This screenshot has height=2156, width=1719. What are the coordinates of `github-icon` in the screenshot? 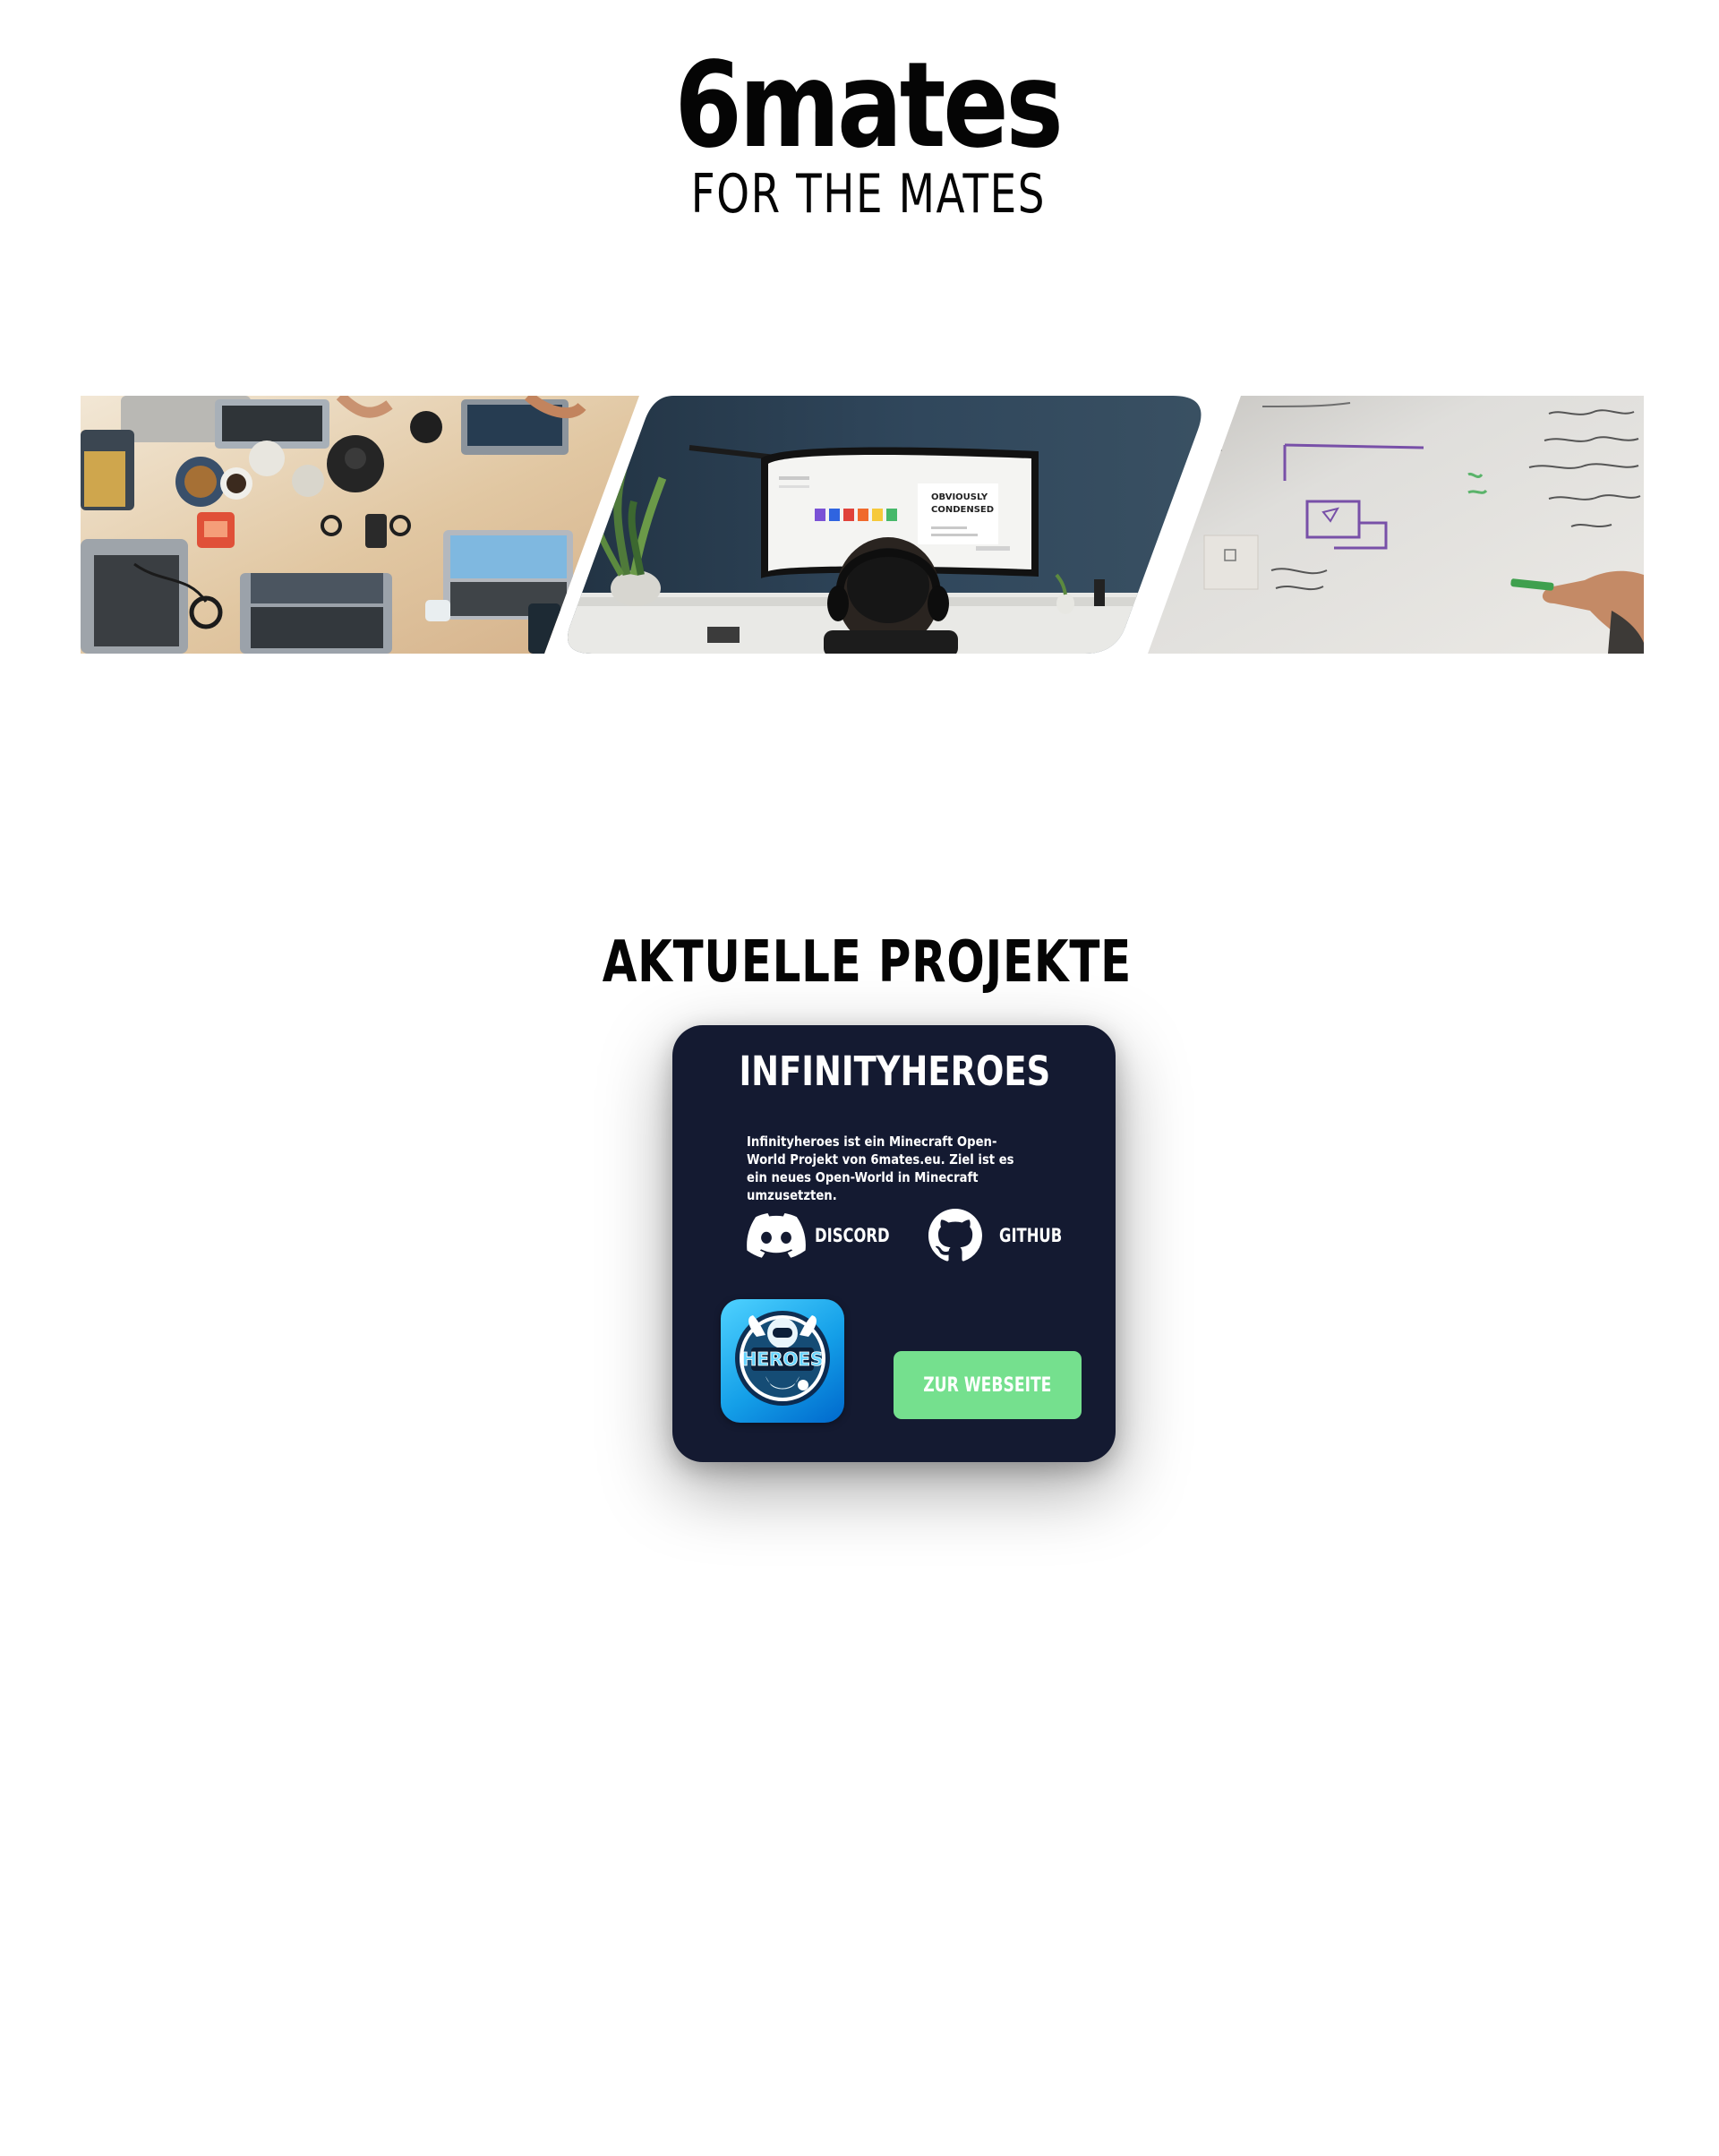 It's located at (955, 1235).